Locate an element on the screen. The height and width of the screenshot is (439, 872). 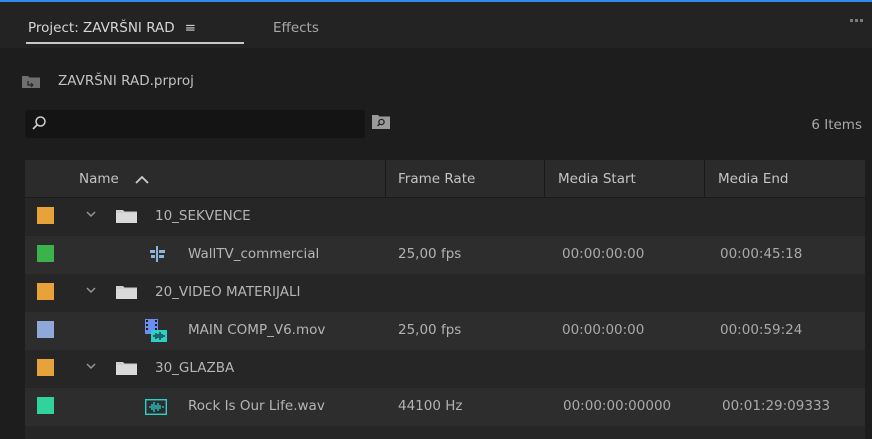
media-end-cell: 00:00:45:18 is located at coordinates (761, 254).